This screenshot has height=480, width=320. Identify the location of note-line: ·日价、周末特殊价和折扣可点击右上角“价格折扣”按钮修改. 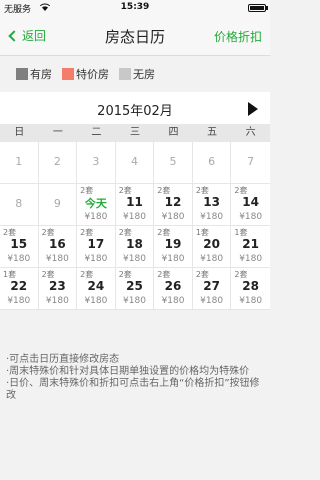
(133, 389).